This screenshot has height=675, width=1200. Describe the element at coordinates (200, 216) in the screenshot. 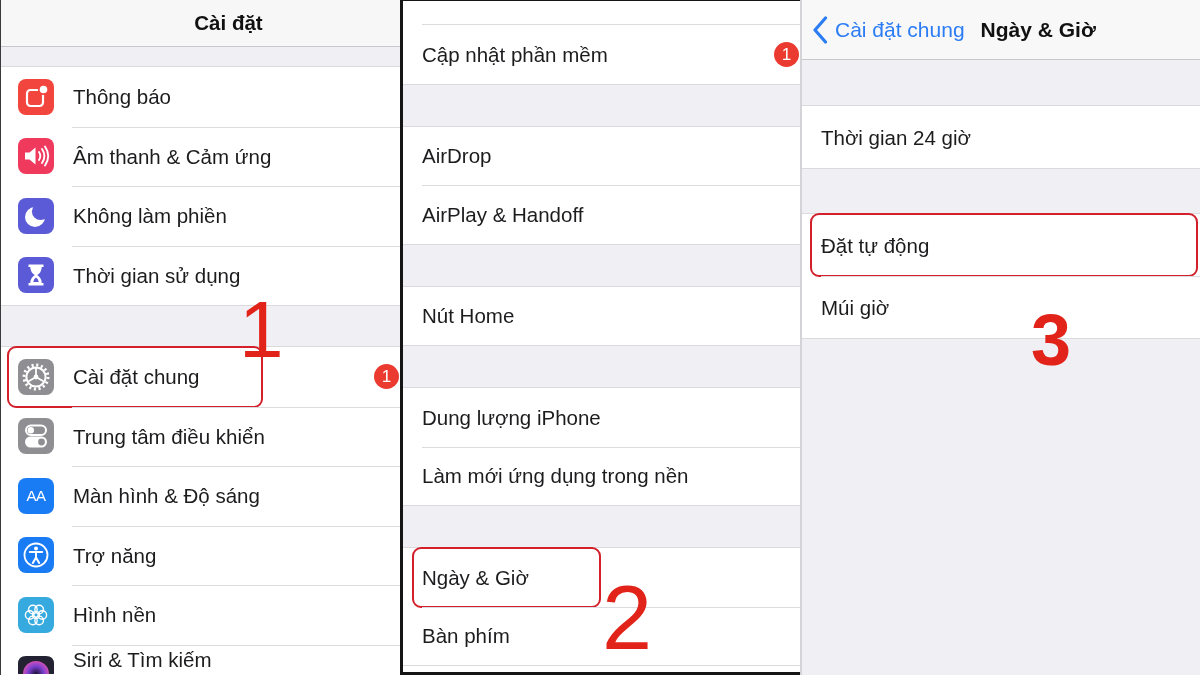

I see `settings-item: Không làm phiền` at that location.